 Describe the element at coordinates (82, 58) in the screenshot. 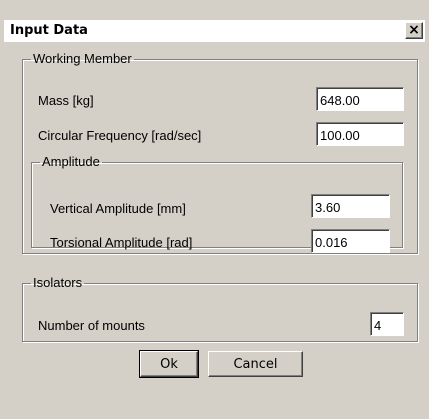

I see `working-member-legend: Working Member` at that location.